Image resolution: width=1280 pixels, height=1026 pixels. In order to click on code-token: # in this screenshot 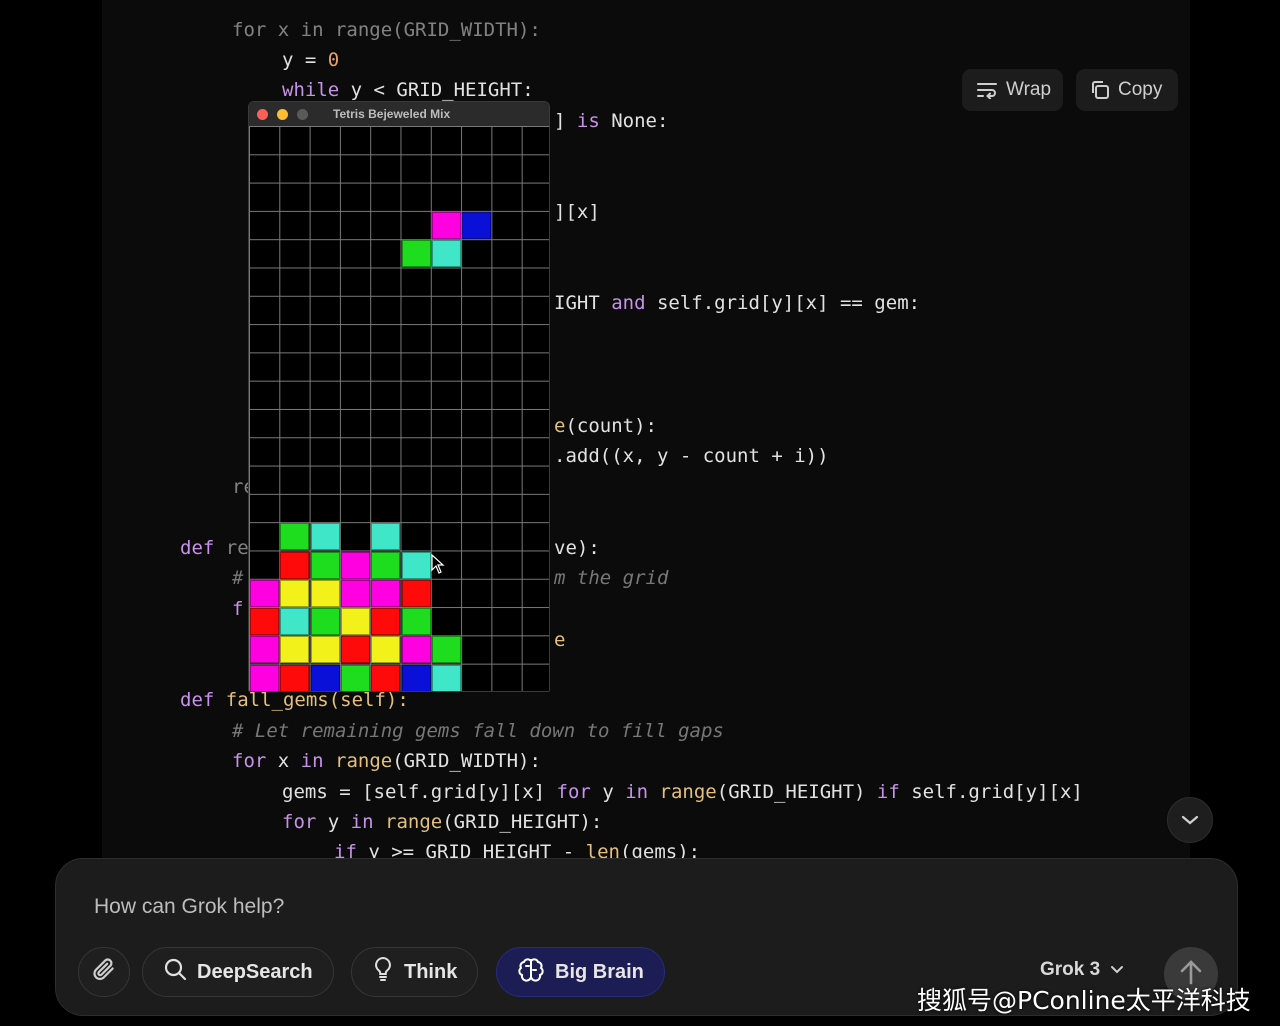, I will do `click(238, 578)`.